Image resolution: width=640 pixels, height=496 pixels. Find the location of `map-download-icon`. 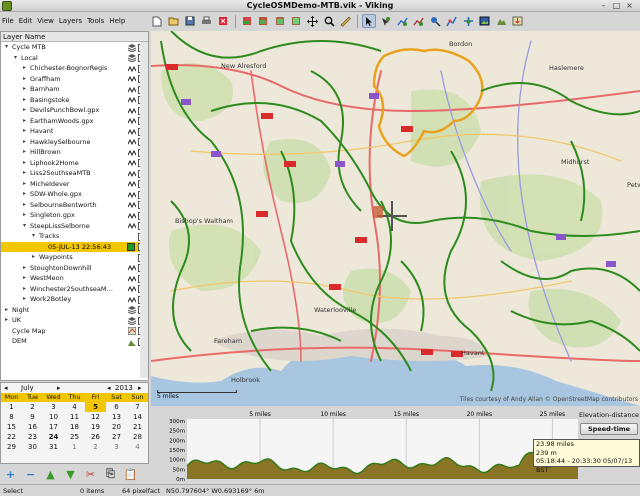

map-download-icon is located at coordinates (518, 21).